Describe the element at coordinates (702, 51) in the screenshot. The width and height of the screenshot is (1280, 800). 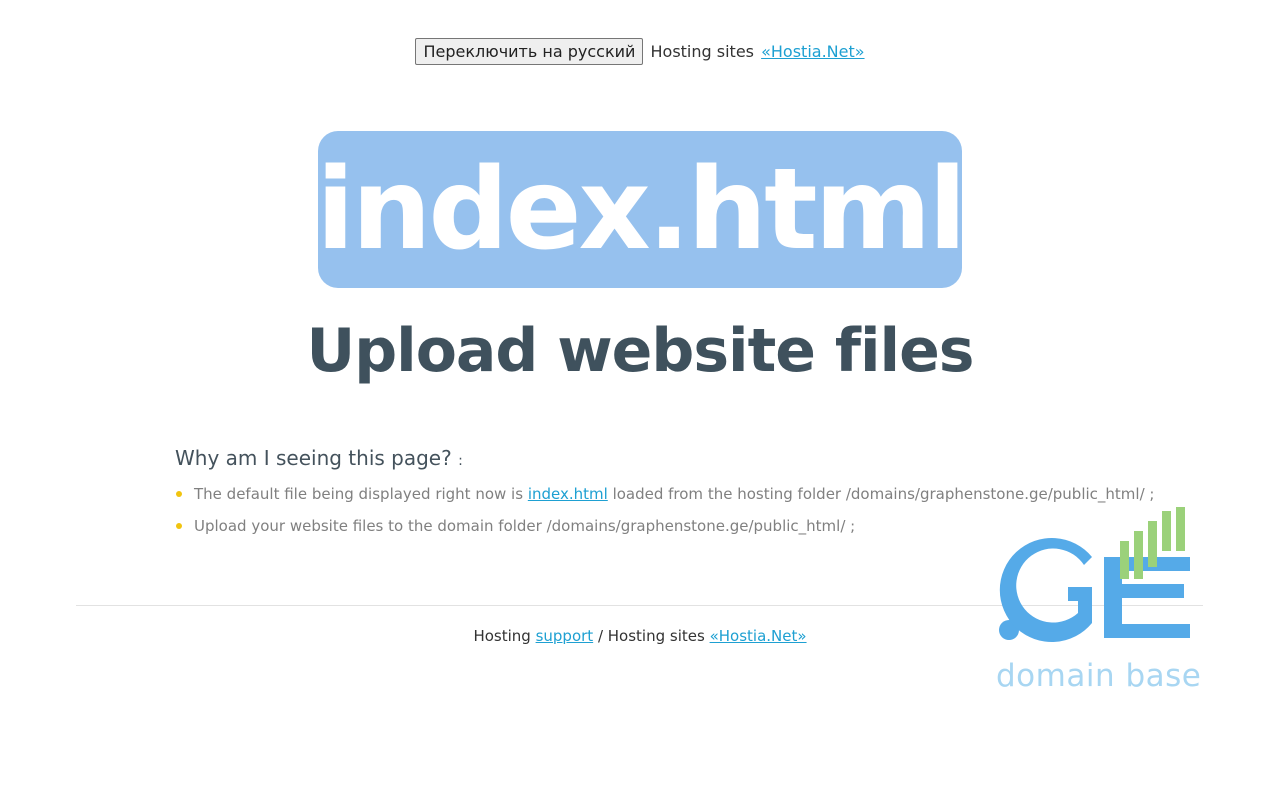
I see `hosting-sites-label: Hosting sites` at that location.